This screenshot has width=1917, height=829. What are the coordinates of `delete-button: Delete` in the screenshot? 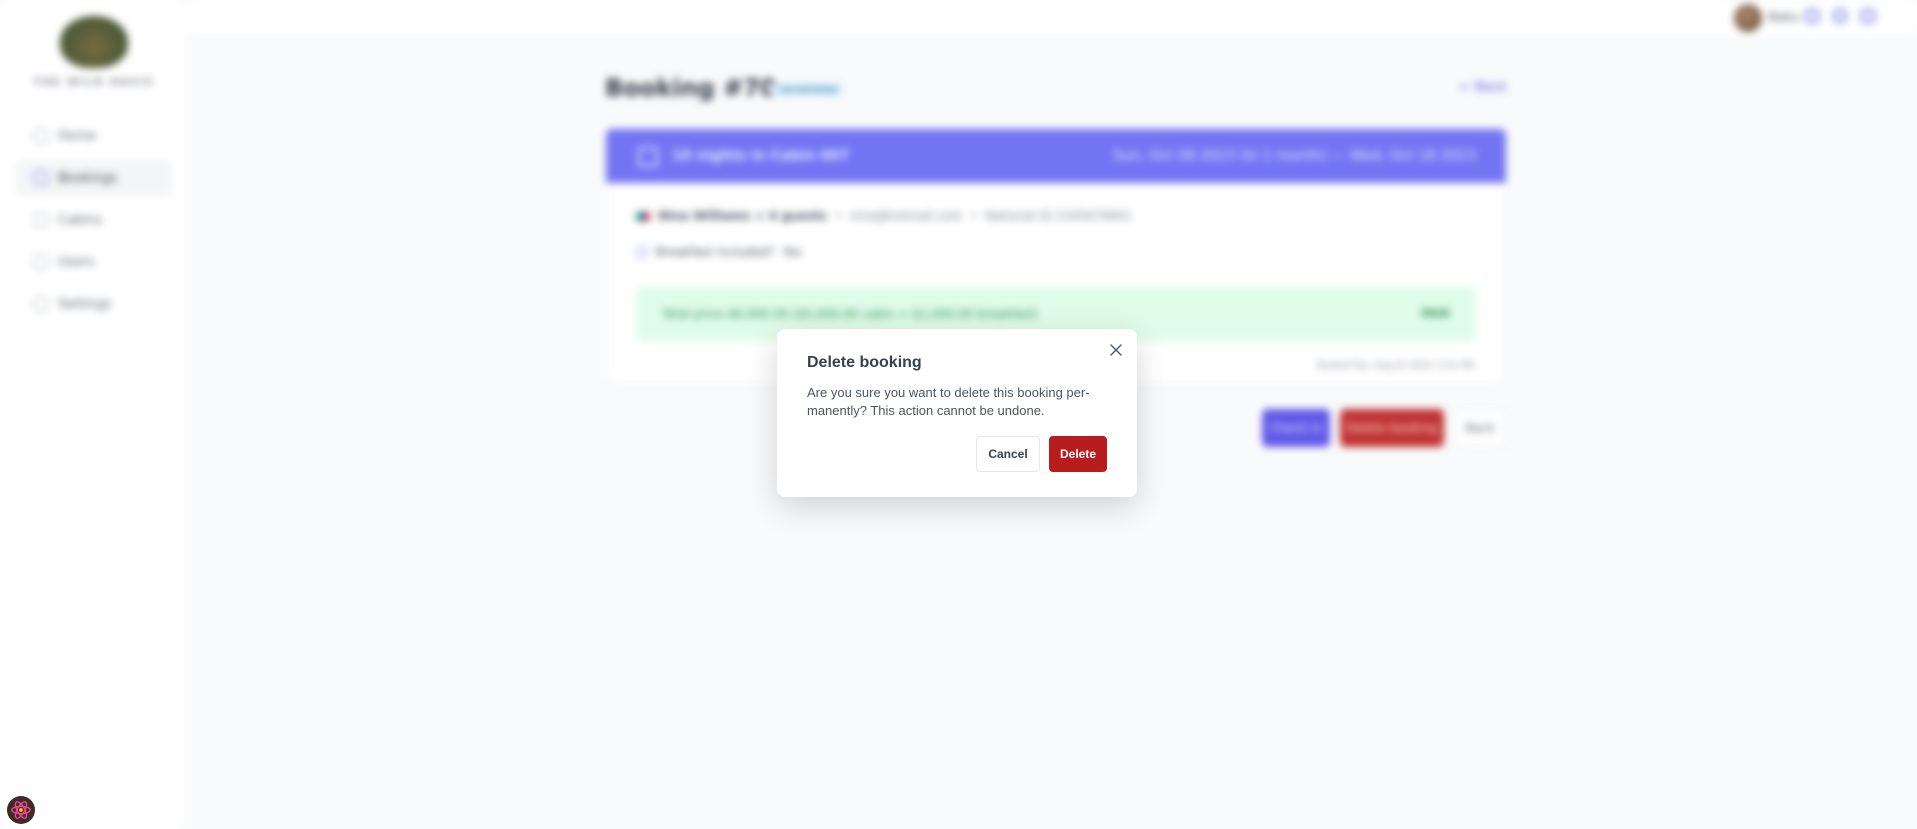 It's located at (1078, 454).